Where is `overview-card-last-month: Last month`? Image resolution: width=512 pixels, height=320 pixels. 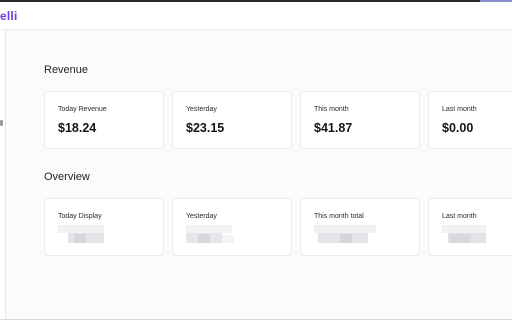
overview-card-last-month: Last month is located at coordinates (470, 227).